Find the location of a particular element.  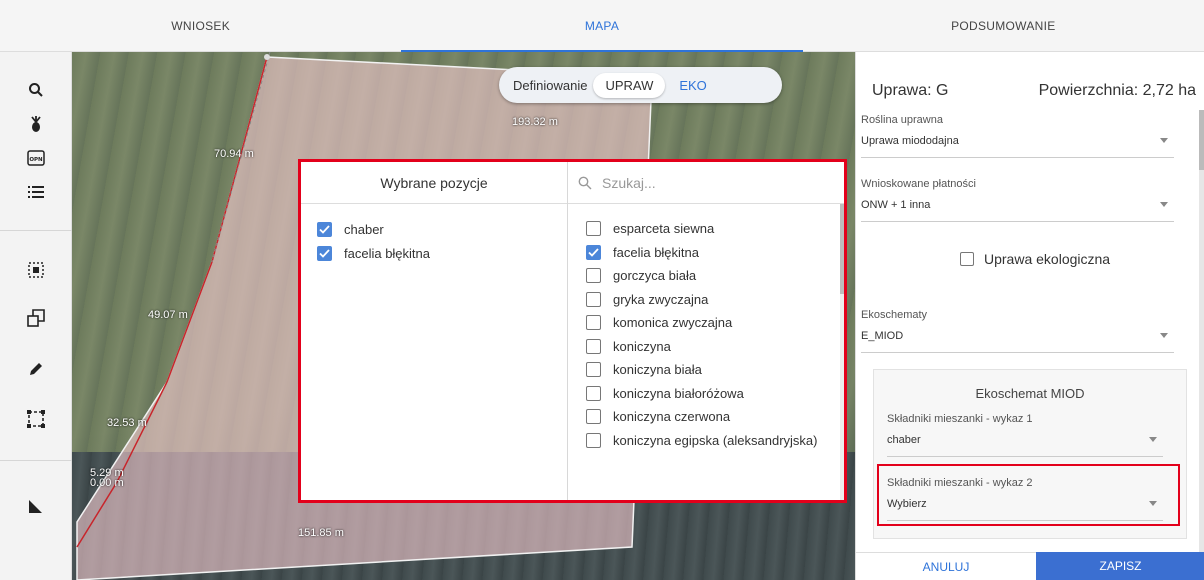

segment-length-label: 70.94 m is located at coordinates (234, 154).